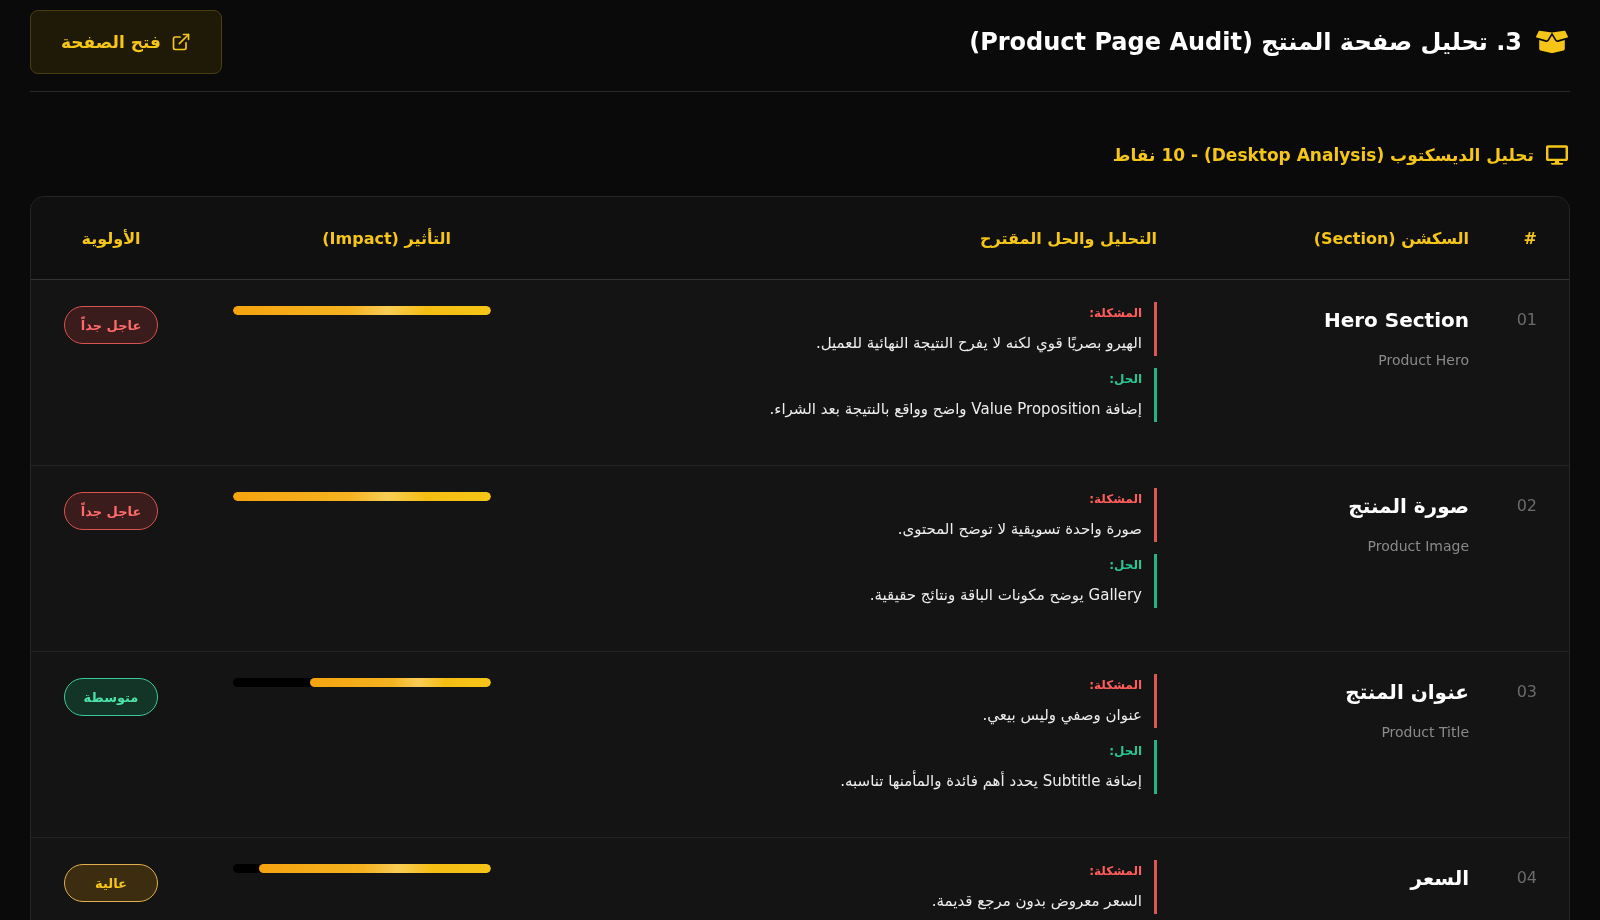 Image resolution: width=1600 pixels, height=920 pixels. What do you see at coordinates (978, 343) in the screenshot?
I see `problem-text: الهيرو بصريًا قوي لكنه لا يفرح النتيجة النهائية للعميل.` at bounding box center [978, 343].